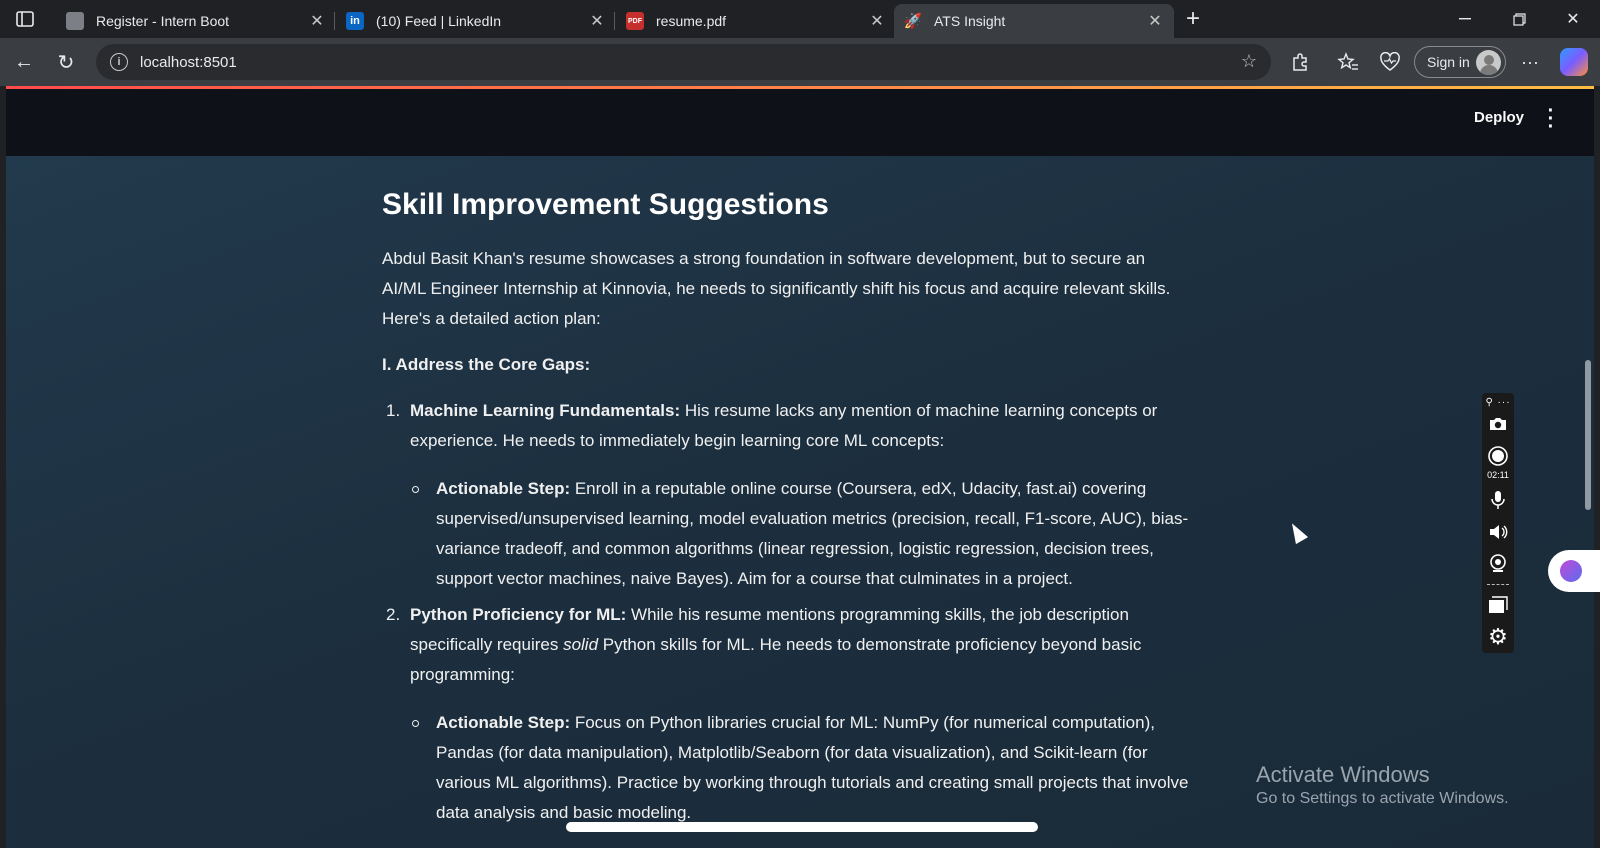 The height and width of the screenshot is (848, 1600). Describe the element at coordinates (1499, 117) in the screenshot. I see `deploy-button: Deploy` at that location.